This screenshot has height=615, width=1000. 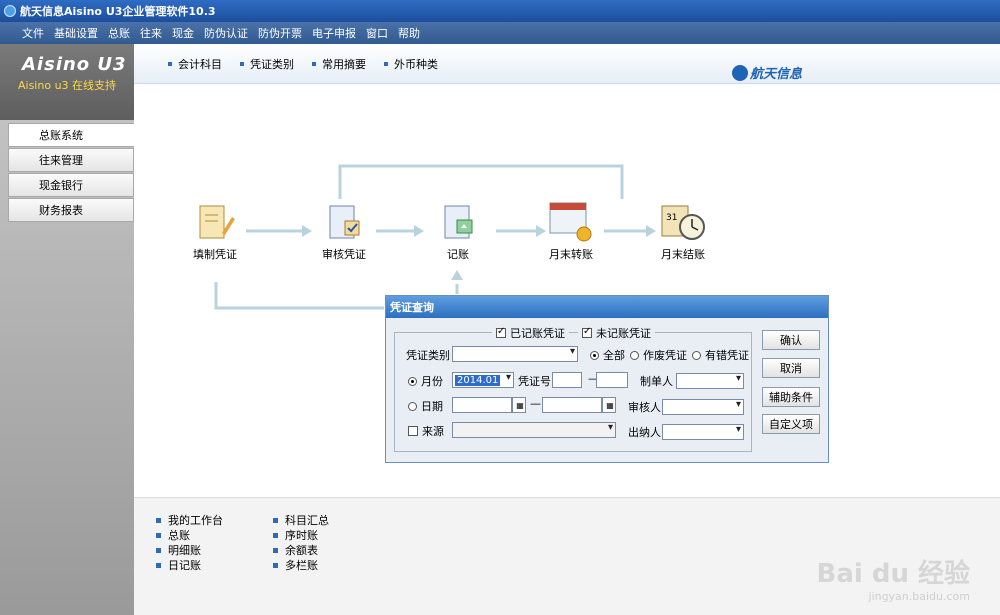 I want to click on source-select, so click(x=534, y=430).